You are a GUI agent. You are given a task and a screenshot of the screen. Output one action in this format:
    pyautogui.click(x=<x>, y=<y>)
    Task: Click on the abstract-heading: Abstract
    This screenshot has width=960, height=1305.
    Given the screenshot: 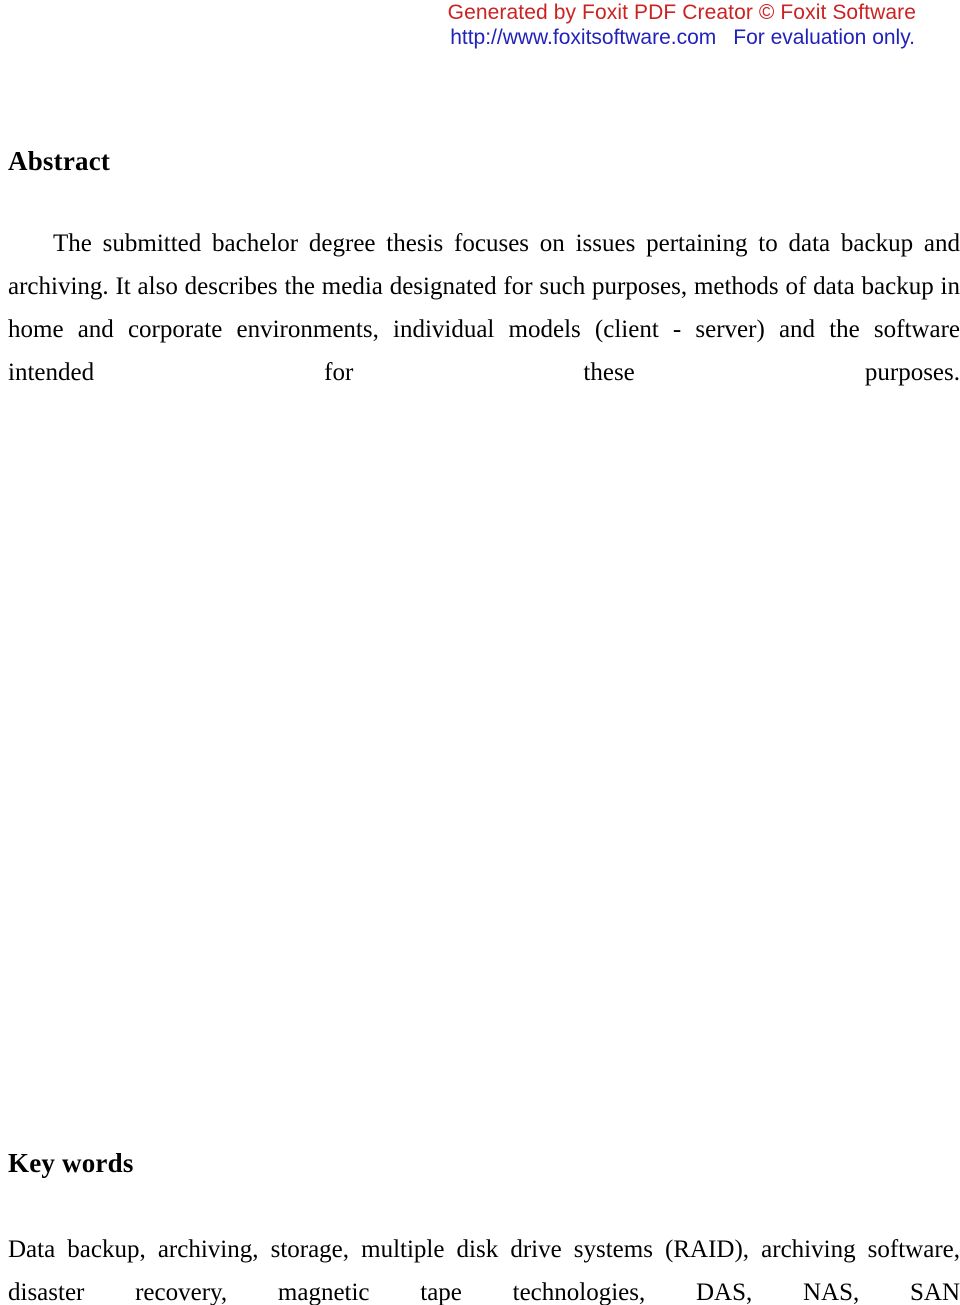 What is the action you would take?
    pyautogui.click(x=59, y=161)
    